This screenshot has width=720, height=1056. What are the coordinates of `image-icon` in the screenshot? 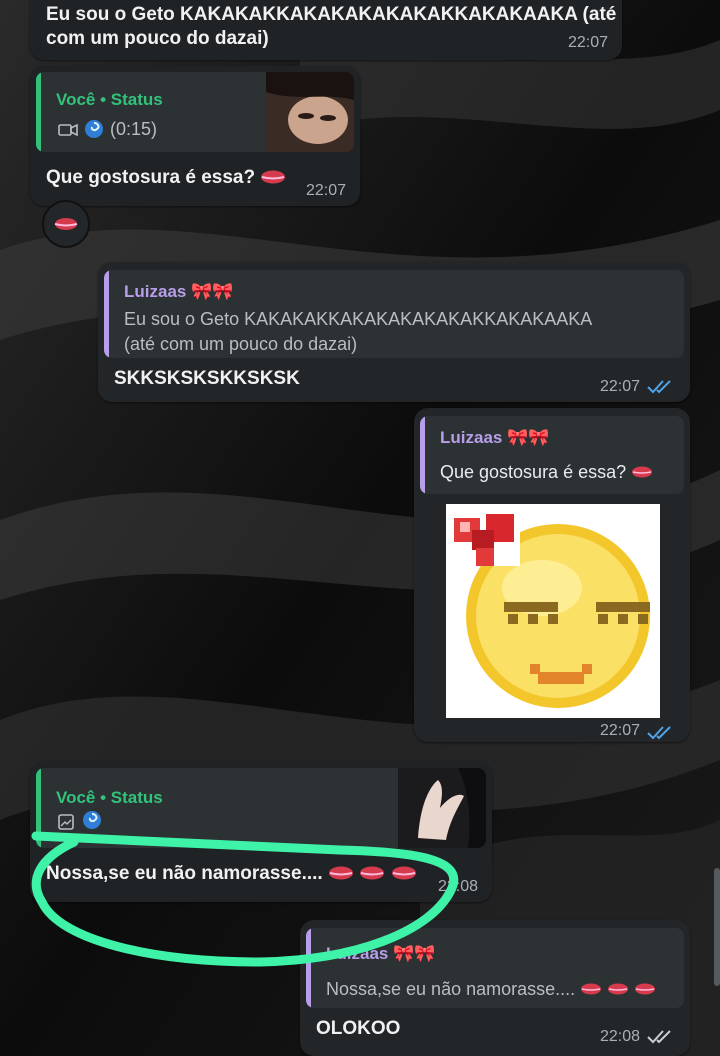 It's located at (66, 824).